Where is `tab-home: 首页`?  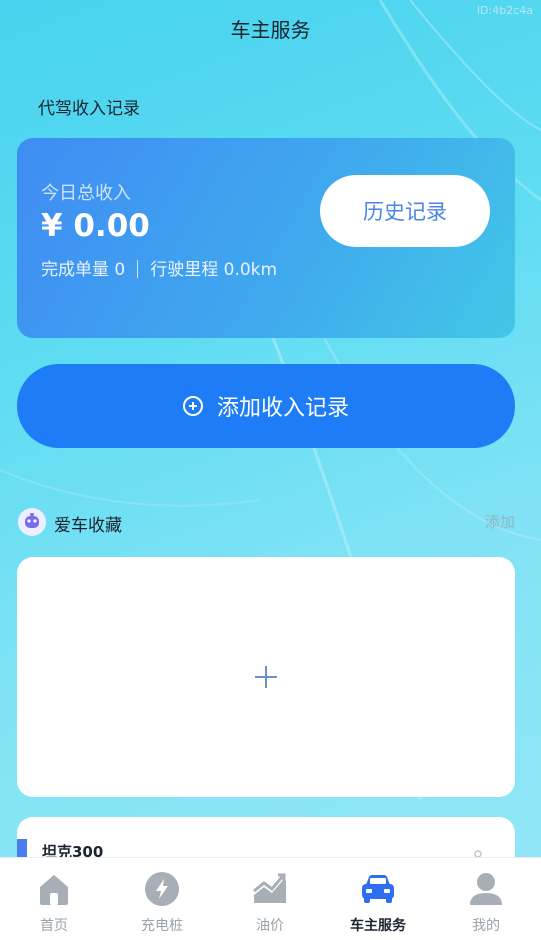 tab-home: 首页 is located at coordinates (54, 899).